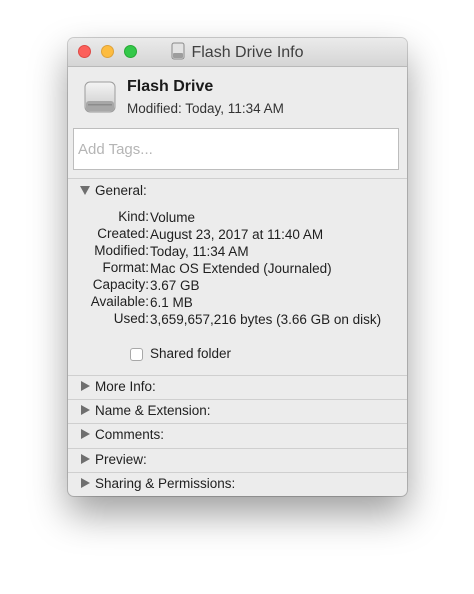 Image resolution: width=474 pixels, height=594 pixels. What do you see at coordinates (120, 284) in the screenshot?
I see `info-key: Capacity:` at bounding box center [120, 284].